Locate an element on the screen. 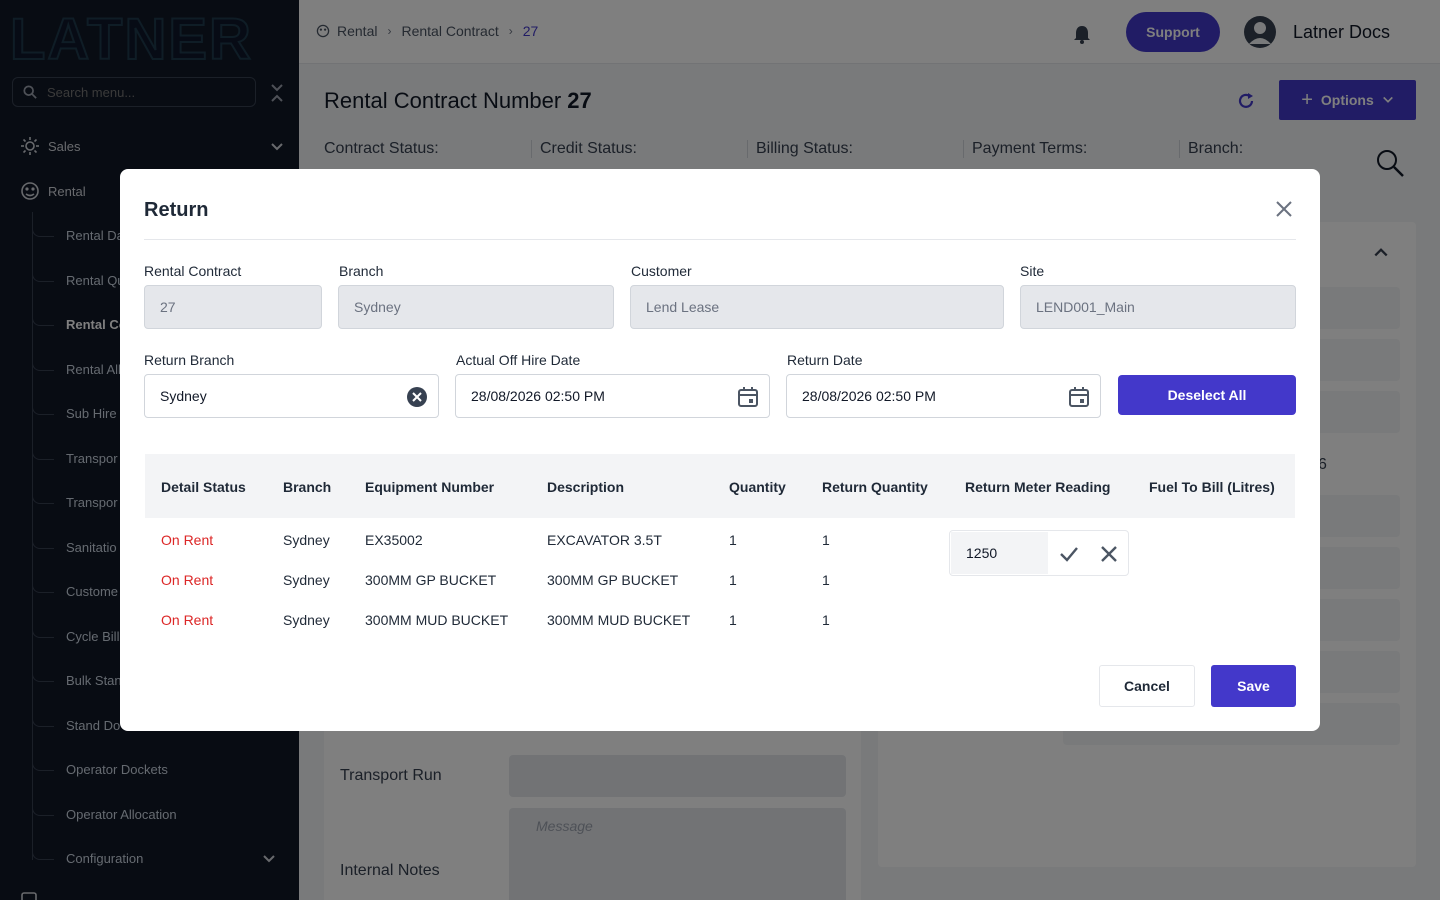 The height and width of the screenshot is (900, 1440). column-header-branch: Branch is located at coordinates (307, 487).